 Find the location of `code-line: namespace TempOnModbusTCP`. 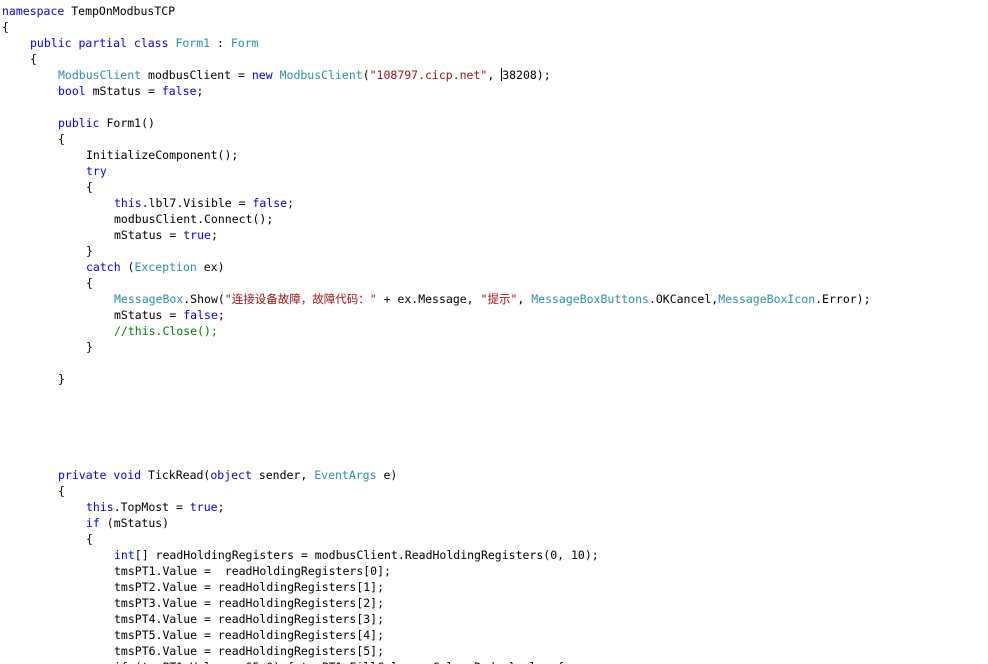

code-line: namespace TempOnModbusTCP is located at coordinates (88, 11).